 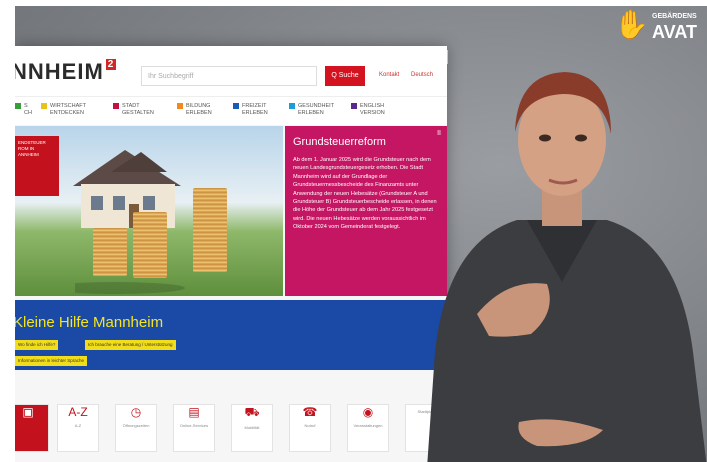 What do you see at coordinates (111, 64) in the screenshot?
I see `logo-badge: 2` at bounding box center [111, 64].